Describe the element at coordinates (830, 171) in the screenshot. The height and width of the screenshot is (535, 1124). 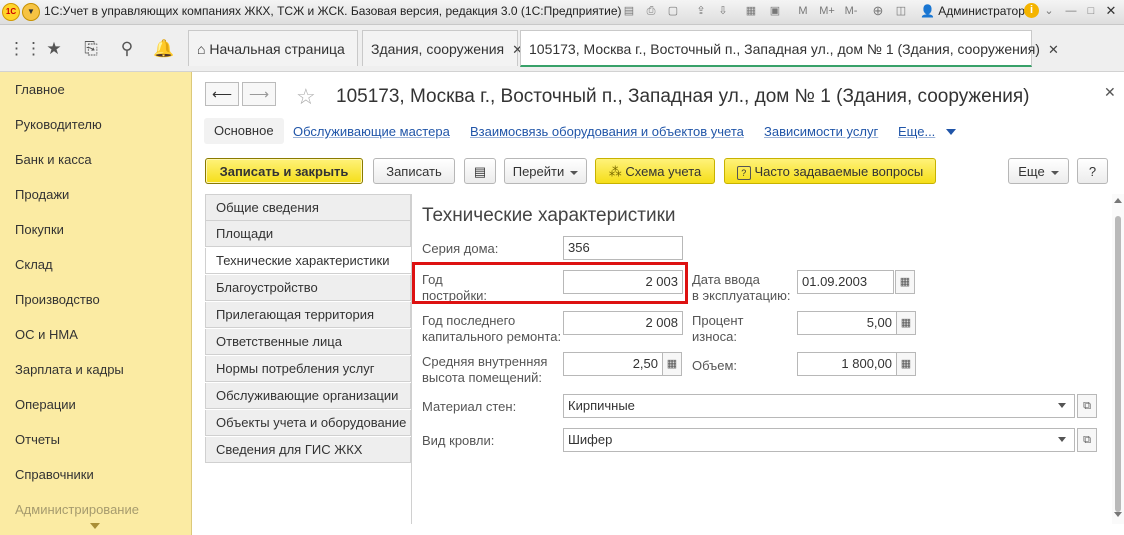
I see `faq-button: ? Часто задаваемые вопросы` at that location.